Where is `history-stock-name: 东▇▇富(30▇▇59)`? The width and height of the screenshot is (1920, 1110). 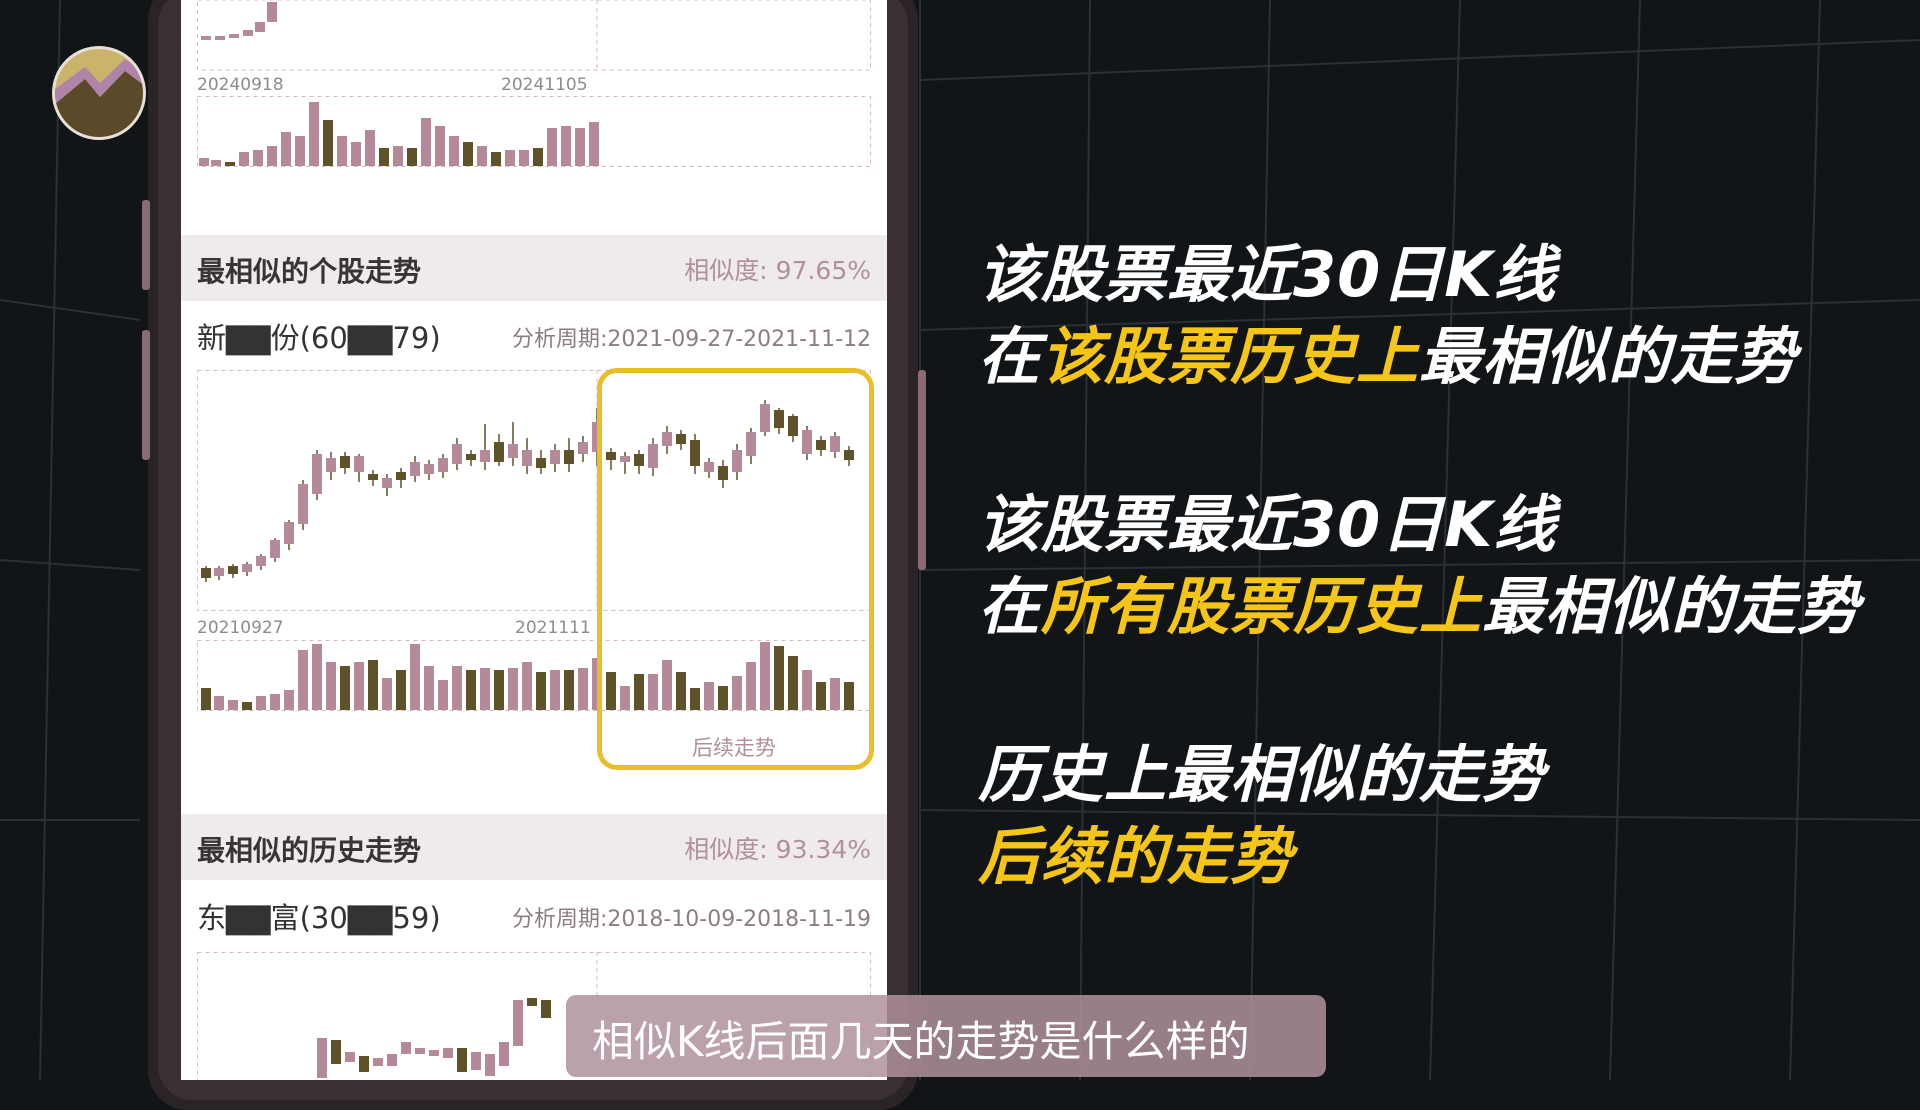
history-stock-name: 东▇▇富(30▇▇59) is located at coordinates (319, 916).